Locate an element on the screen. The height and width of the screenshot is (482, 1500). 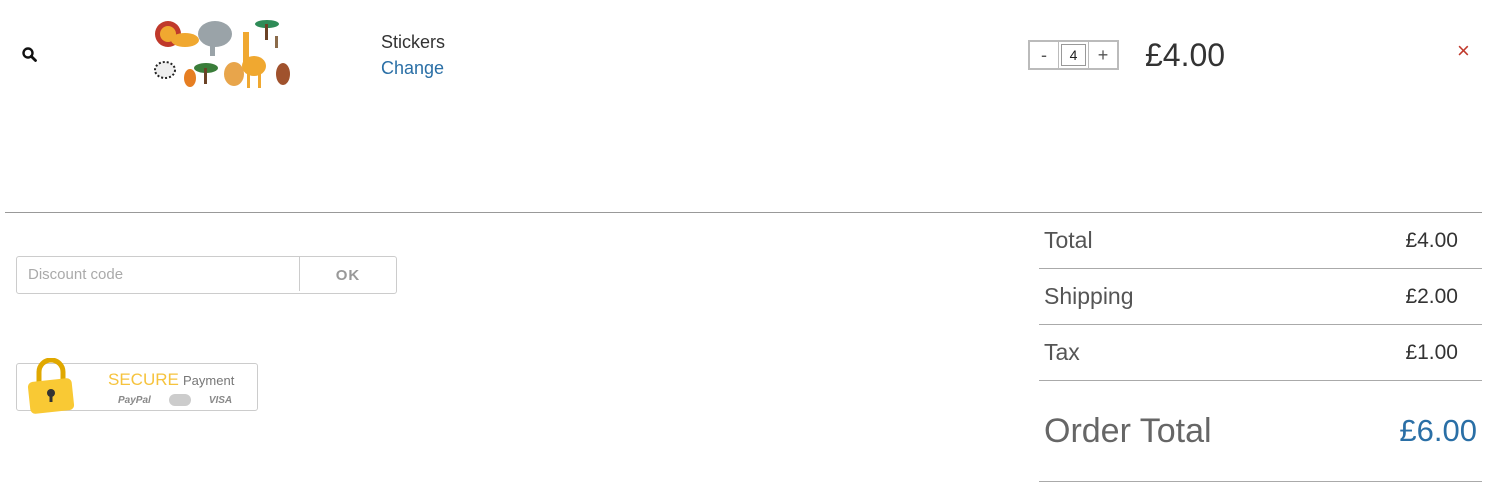
mastercard-icon is located at coordinates (179, 400).